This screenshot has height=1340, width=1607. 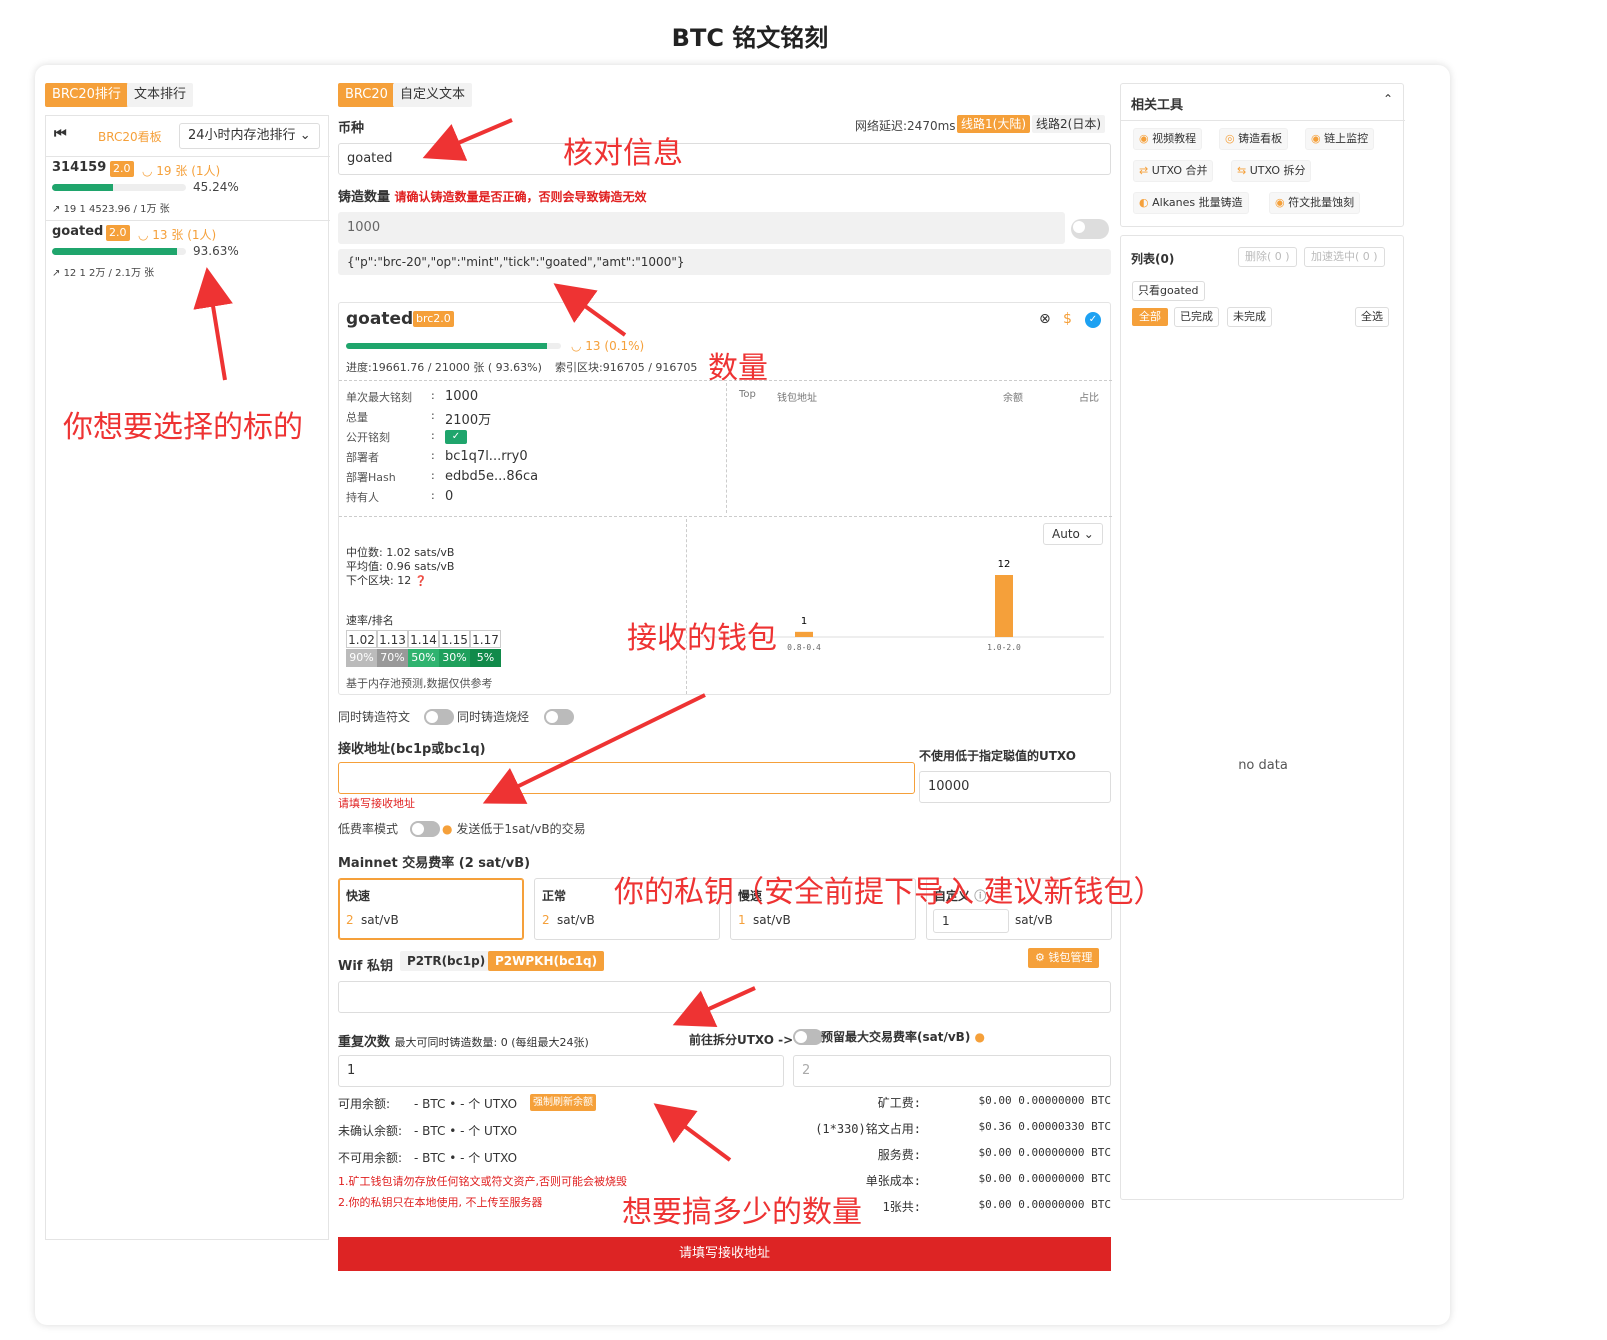 What do you see at coordinates (1068, 124) in the screenshot?
I see `route2-button: 线路2(日本)` at bounding box center [1068, 124].